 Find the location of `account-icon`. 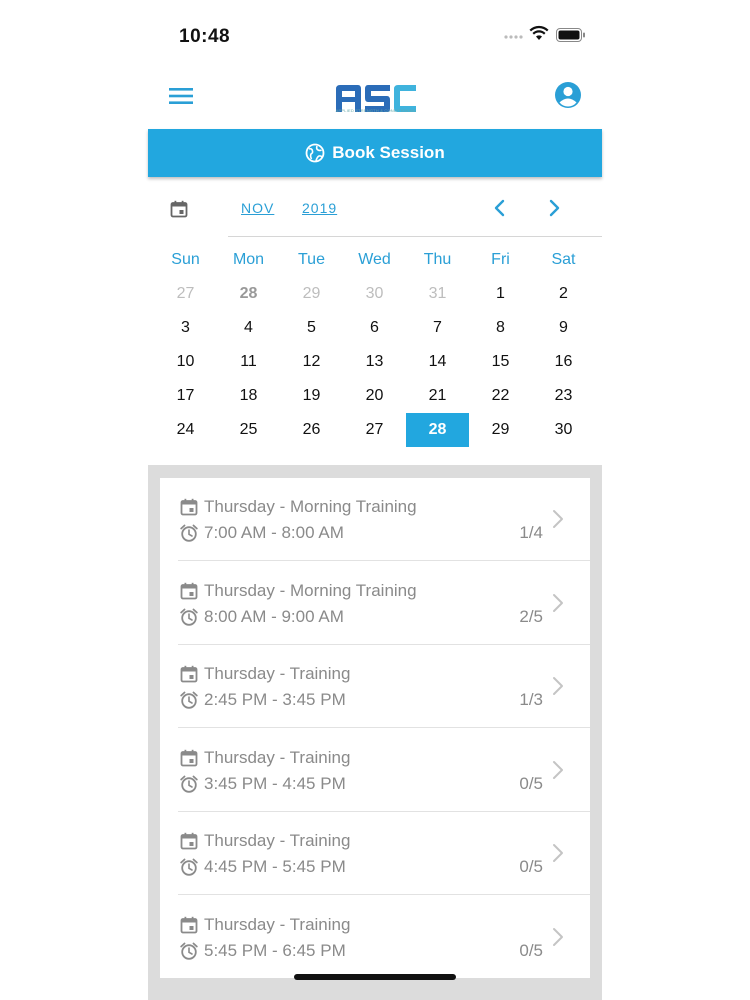

account-icon is located at coordinates (568, 95).